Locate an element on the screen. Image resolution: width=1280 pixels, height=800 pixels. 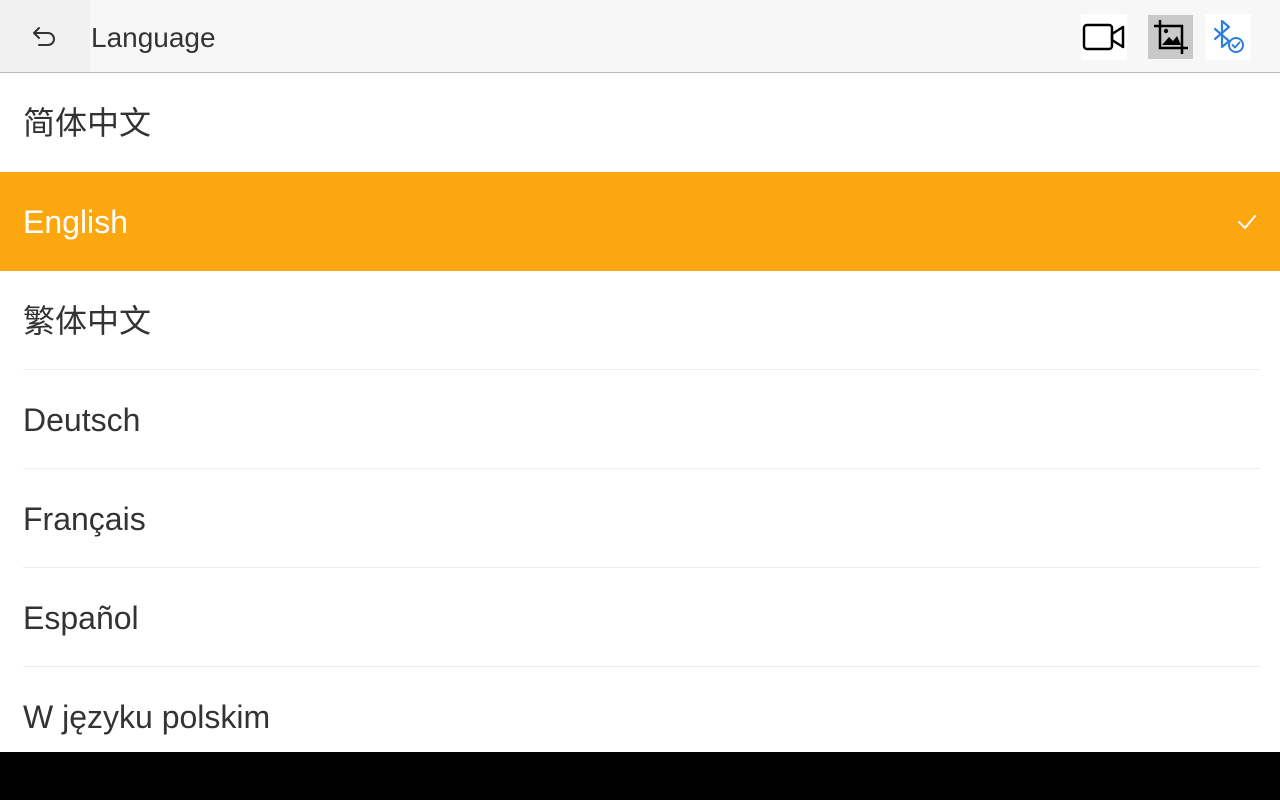
language-label: Deutsch is located at coordinates (82, 419).